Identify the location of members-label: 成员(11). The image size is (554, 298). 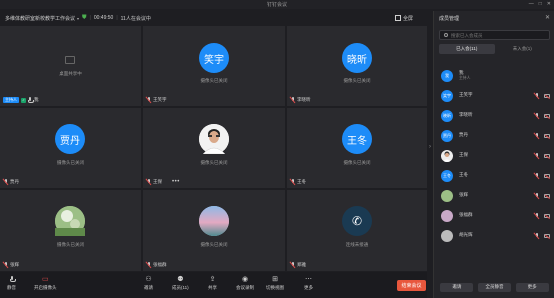
(180, 287).